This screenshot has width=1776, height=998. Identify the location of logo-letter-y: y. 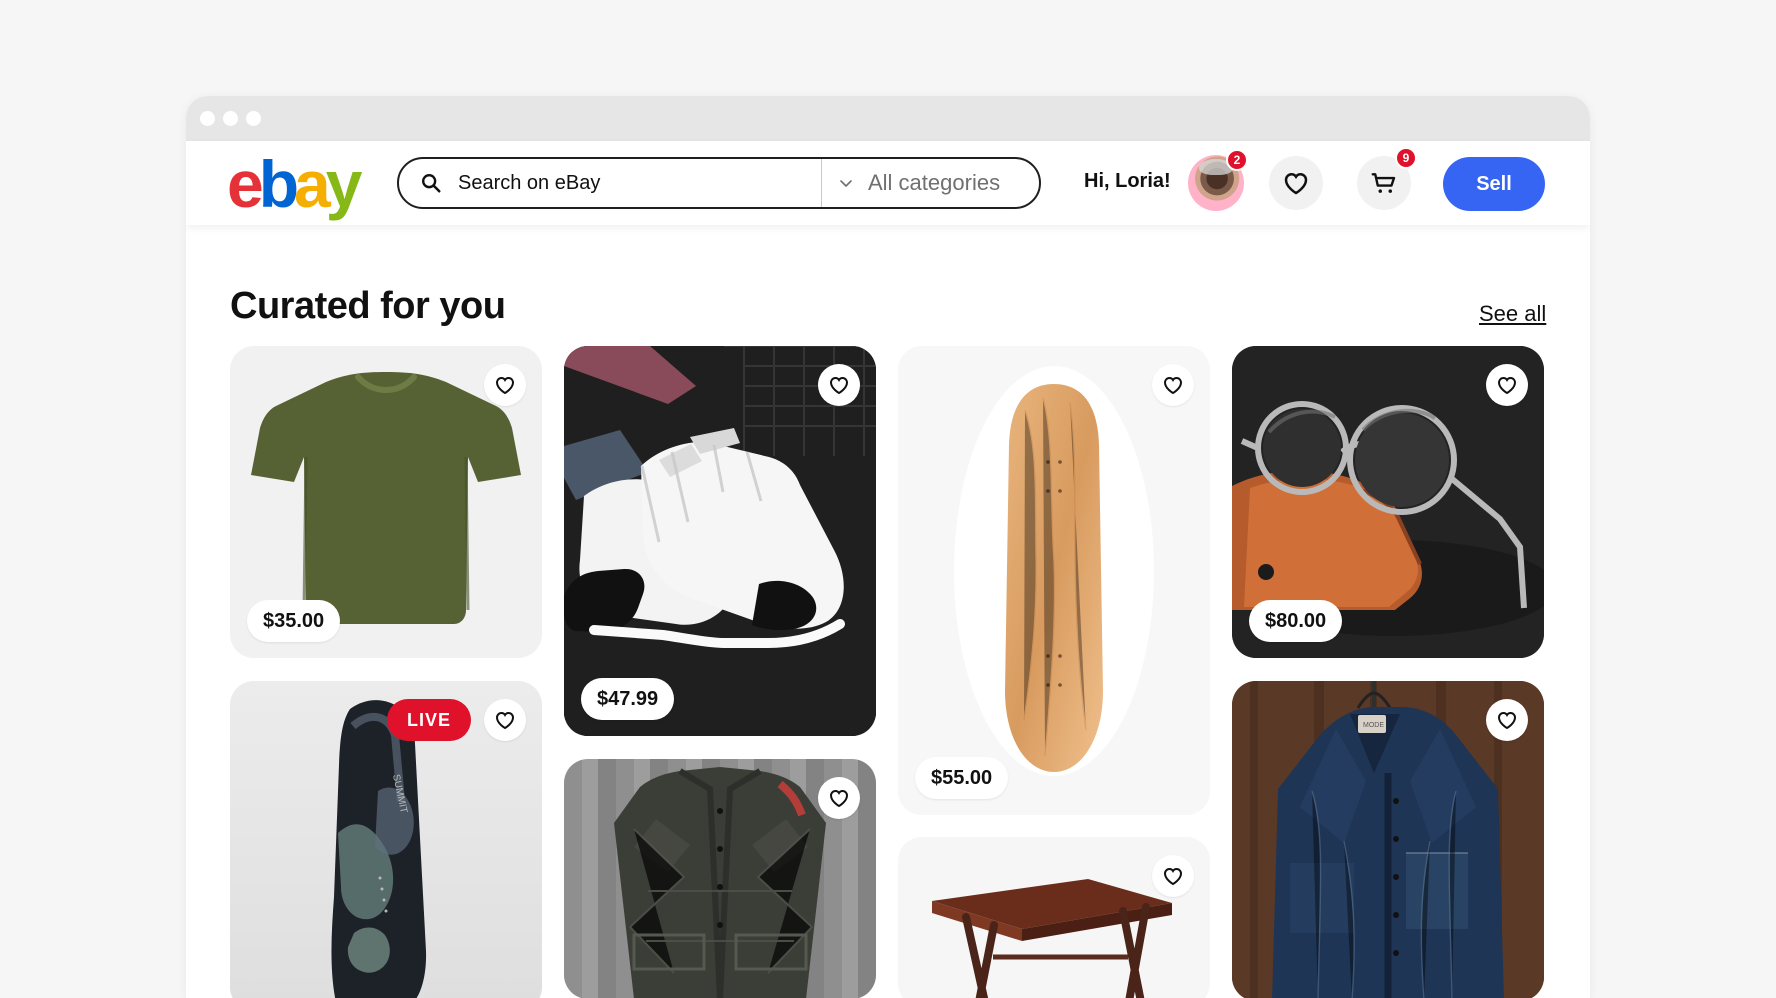
(344, 184).